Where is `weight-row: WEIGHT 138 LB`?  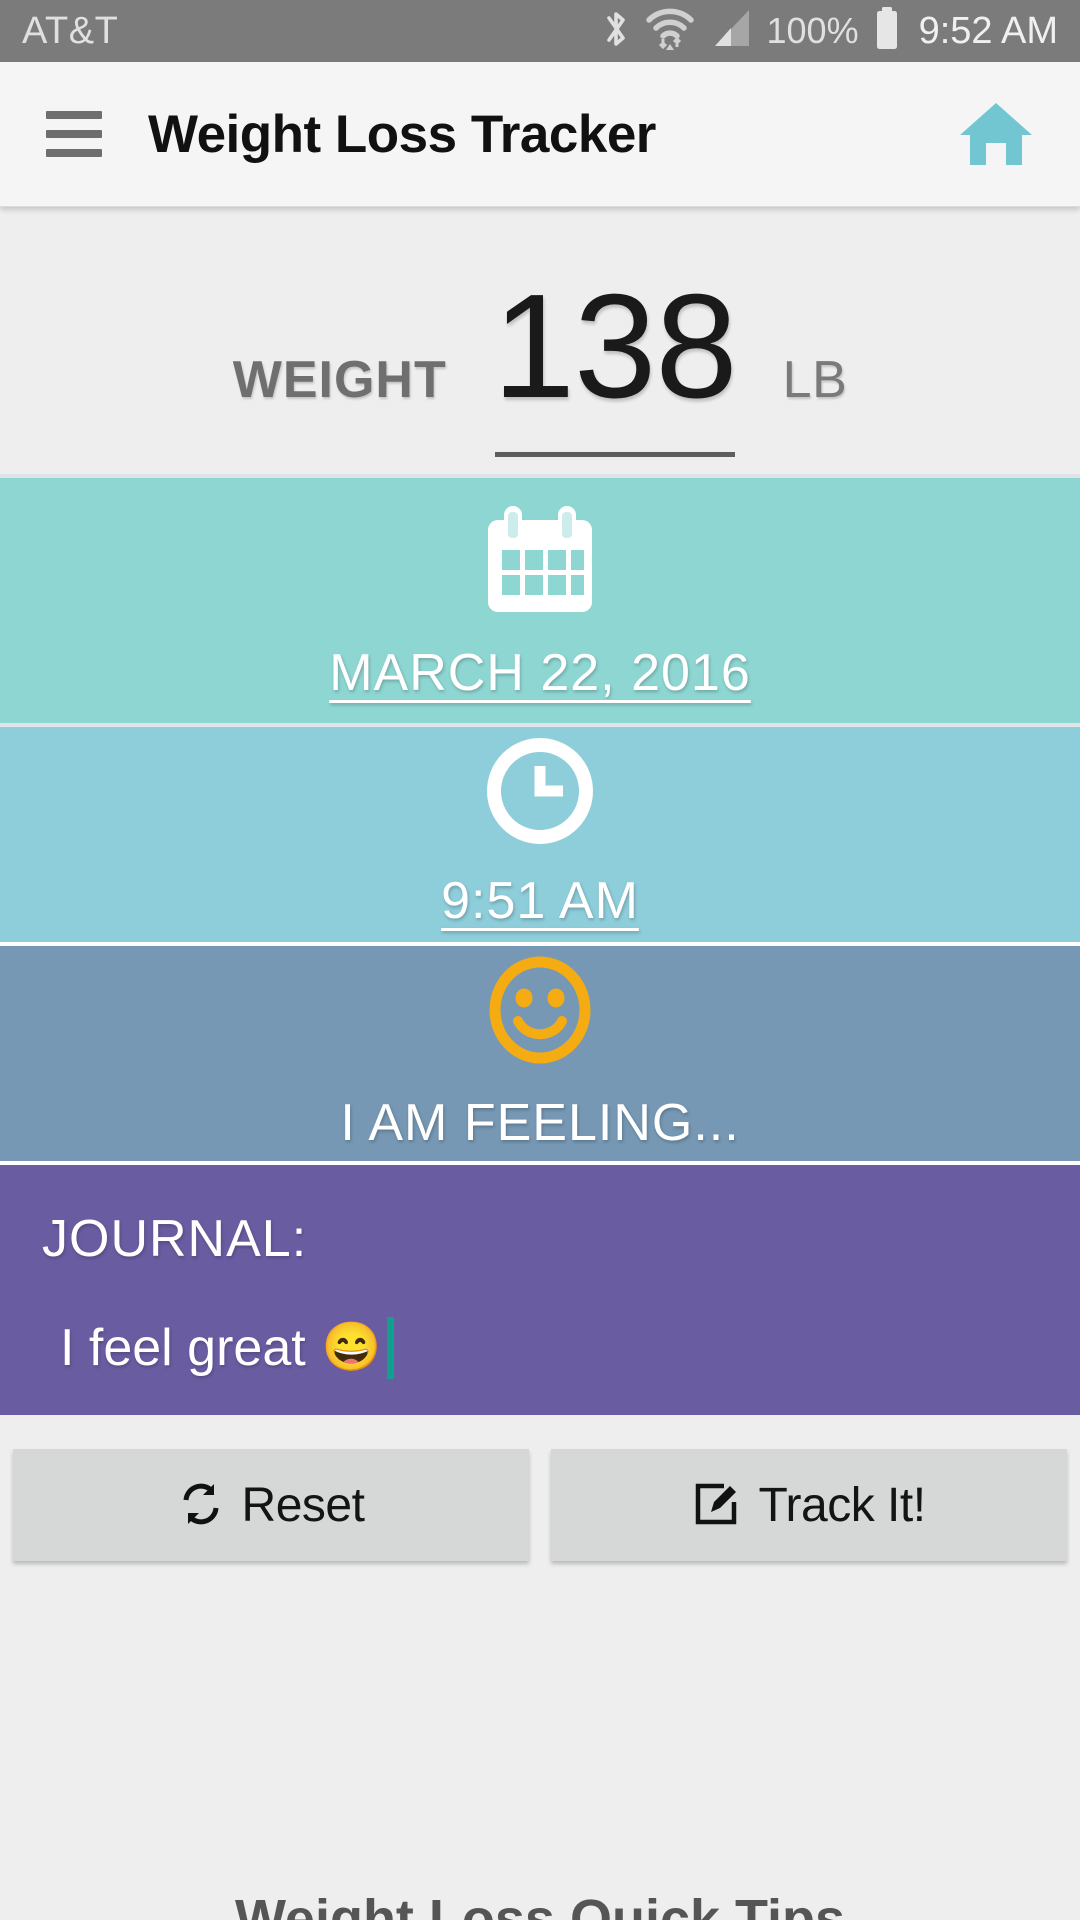
weight-row: WEIGHT 138 LB is located at coordinates (540, 360).